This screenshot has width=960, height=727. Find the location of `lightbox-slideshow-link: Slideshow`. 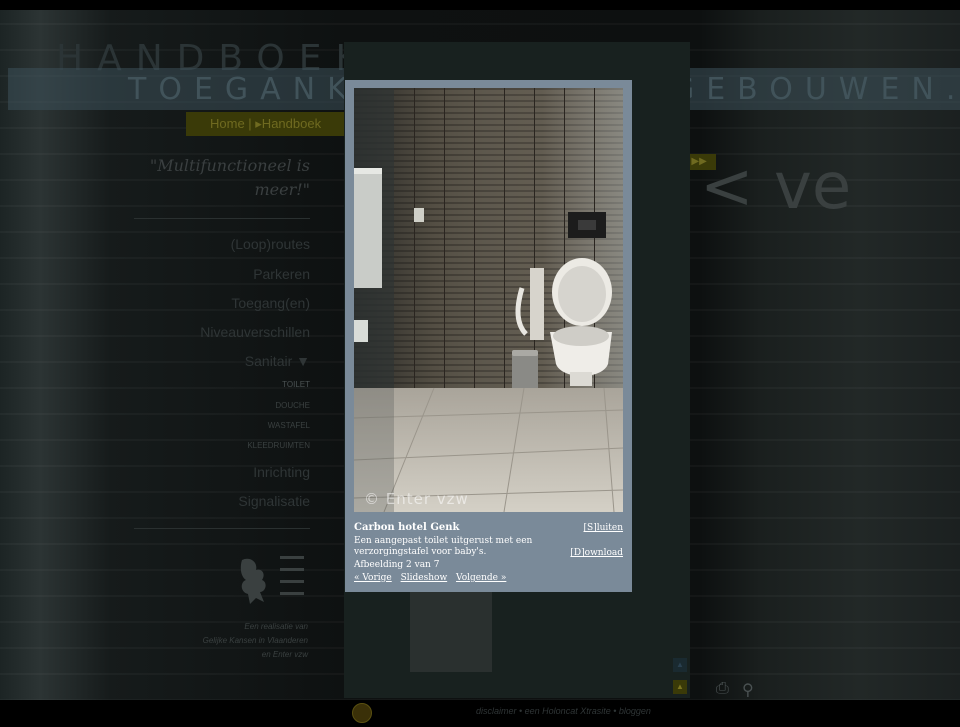

lightbox-slideshow-link: Slideshow is located at coordinates (424, 578).